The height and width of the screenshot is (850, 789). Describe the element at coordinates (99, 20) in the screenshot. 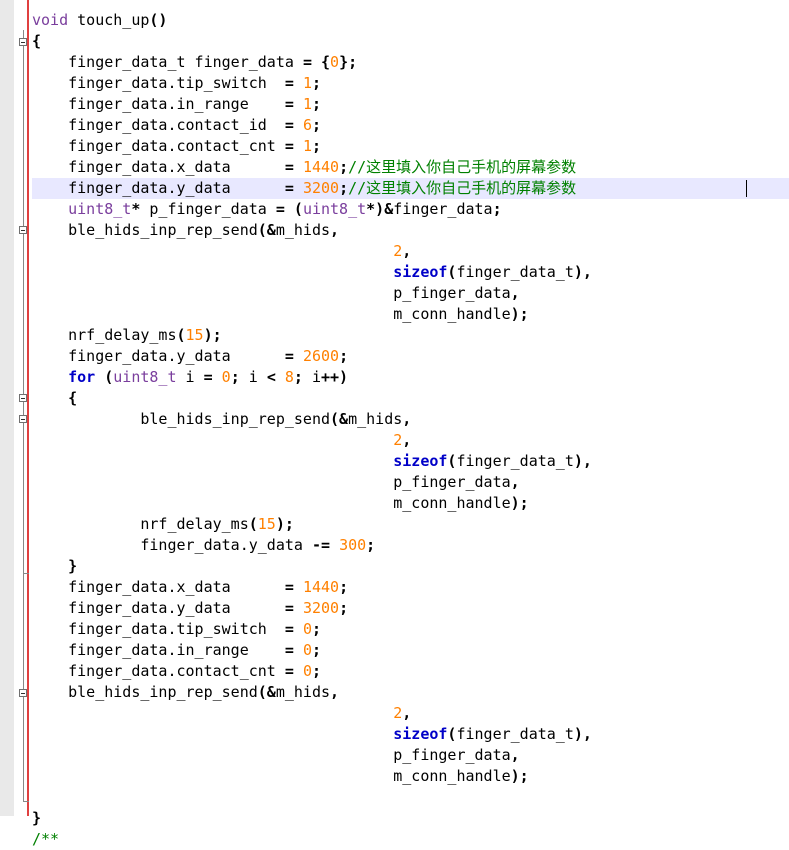

I see `code-line: void touch_up()` at that location.